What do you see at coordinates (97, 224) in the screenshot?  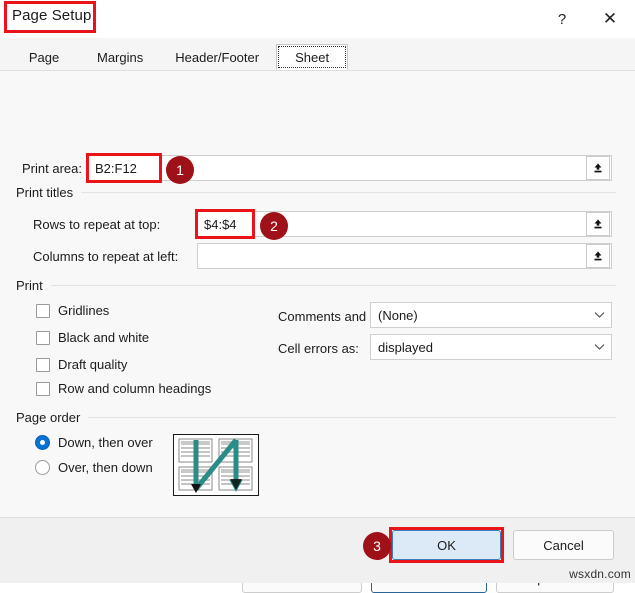 I see `rows-to-repeat-label: Rows to repeat at top:` at bounding box center [97, 224].